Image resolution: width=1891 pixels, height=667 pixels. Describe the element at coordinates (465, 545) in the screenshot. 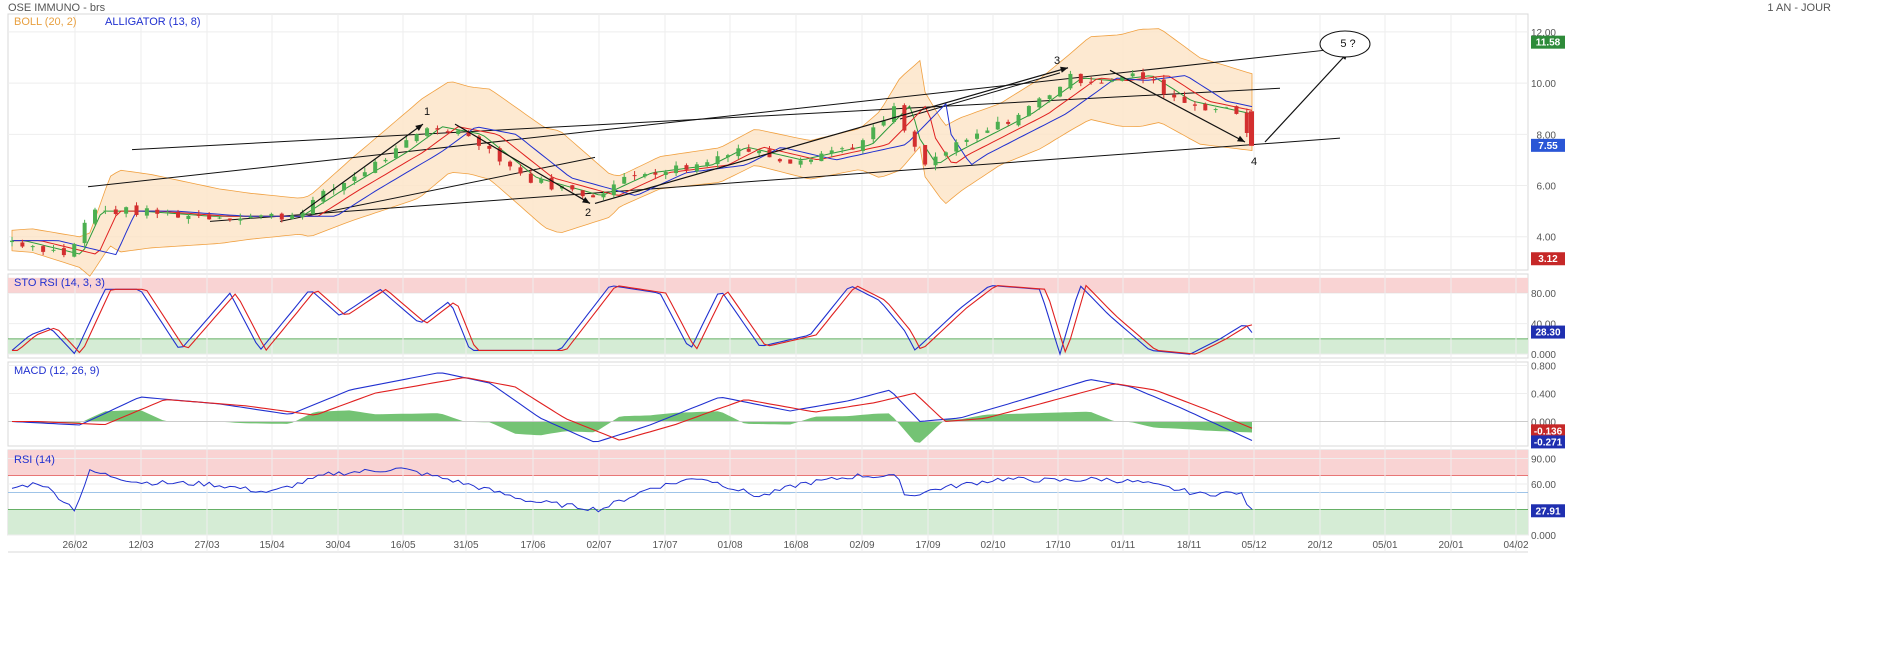

I see `x-tick-label: 31/05` at that location.